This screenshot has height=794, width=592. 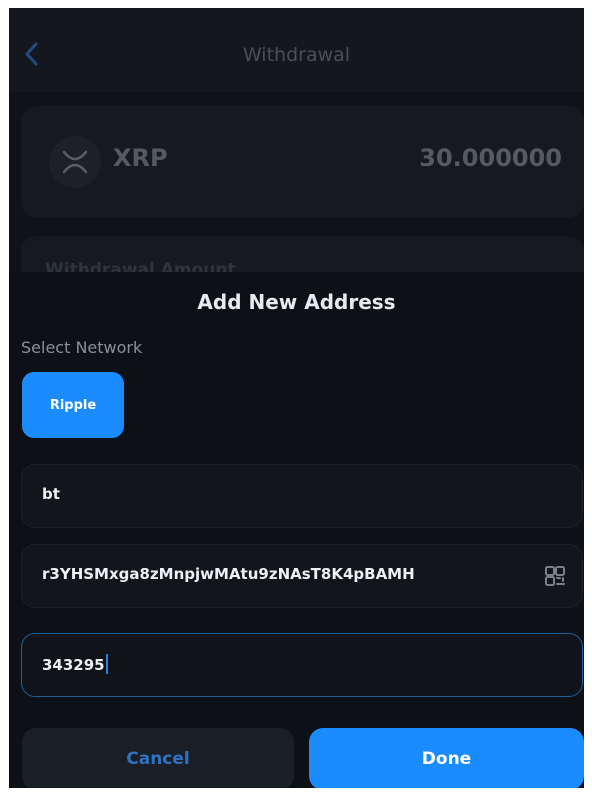 What do you see at coordinates (302, 665) in the screenshot?
I see `destination-tag-field: 343295` at bounding box center [302, 665].